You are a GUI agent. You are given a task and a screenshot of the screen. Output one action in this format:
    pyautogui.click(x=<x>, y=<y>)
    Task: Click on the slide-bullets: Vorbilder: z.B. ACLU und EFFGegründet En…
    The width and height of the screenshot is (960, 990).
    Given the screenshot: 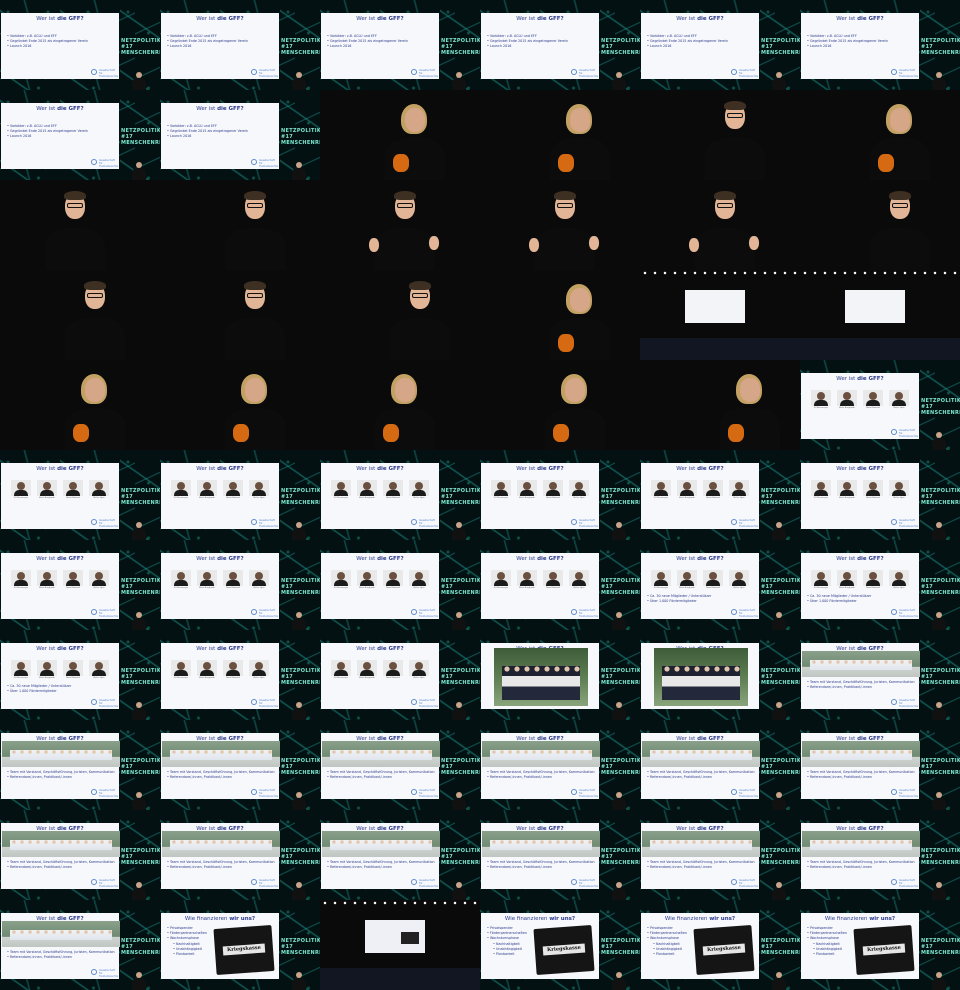 What is the action you would take?
    pyautogui.click(x=527, y=41)
    